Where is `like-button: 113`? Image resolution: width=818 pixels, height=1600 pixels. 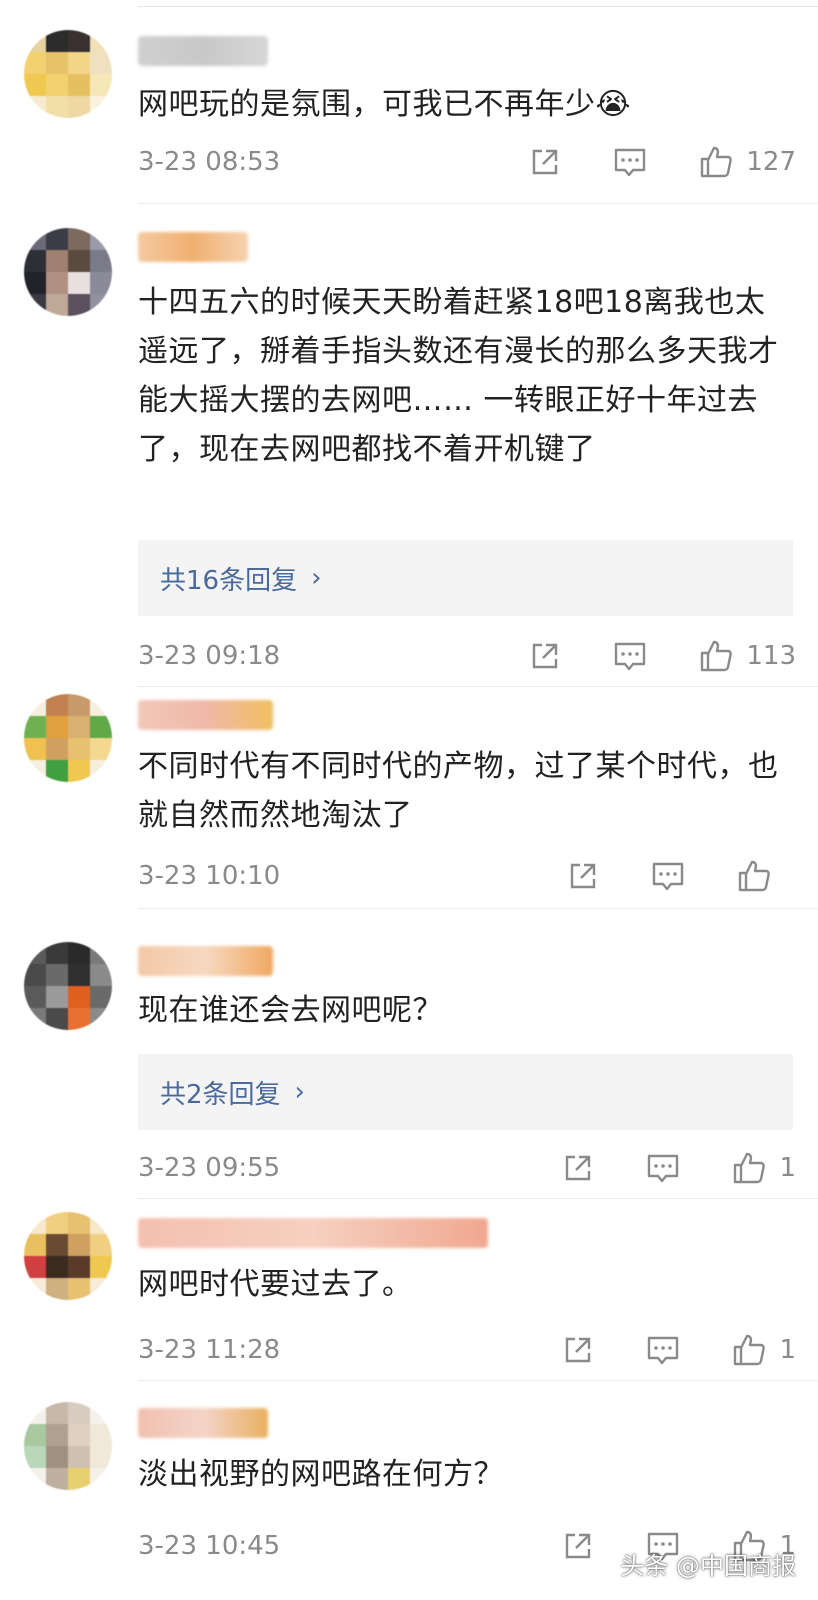
like-button: 113 is located at coordinates (747, 656).